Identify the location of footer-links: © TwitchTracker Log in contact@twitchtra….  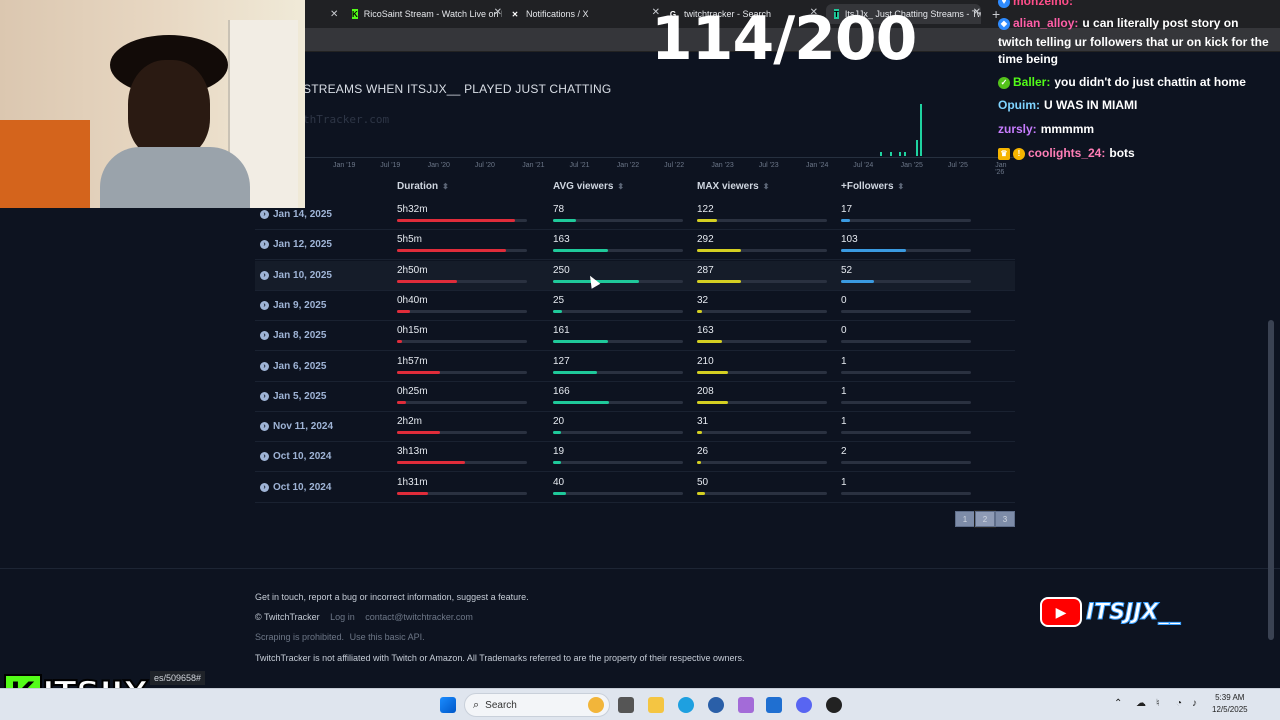
(364, 617).